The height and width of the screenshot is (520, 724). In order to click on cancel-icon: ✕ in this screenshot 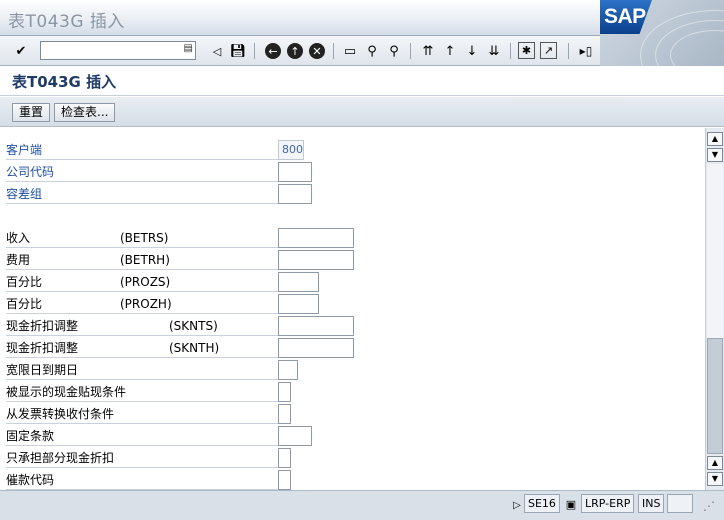, I will do `click(317, 51)`.